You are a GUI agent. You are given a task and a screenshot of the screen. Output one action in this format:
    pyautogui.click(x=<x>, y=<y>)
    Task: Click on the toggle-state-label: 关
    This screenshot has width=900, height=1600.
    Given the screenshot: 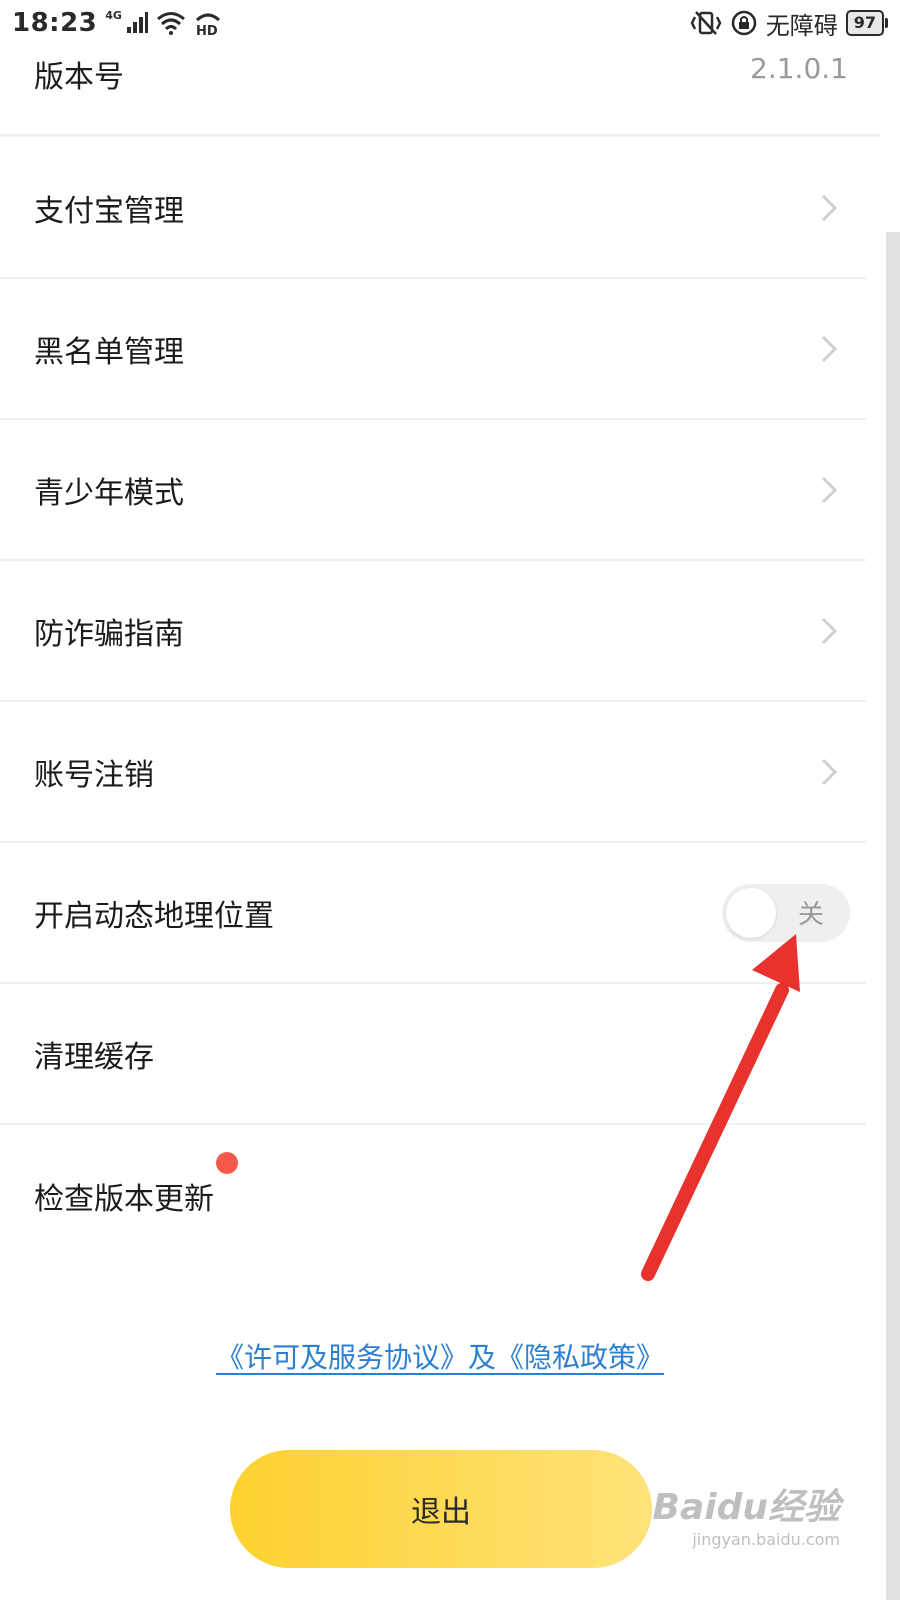 What is the action you would take?
    pyautogui.click(x=810, y=915)
    